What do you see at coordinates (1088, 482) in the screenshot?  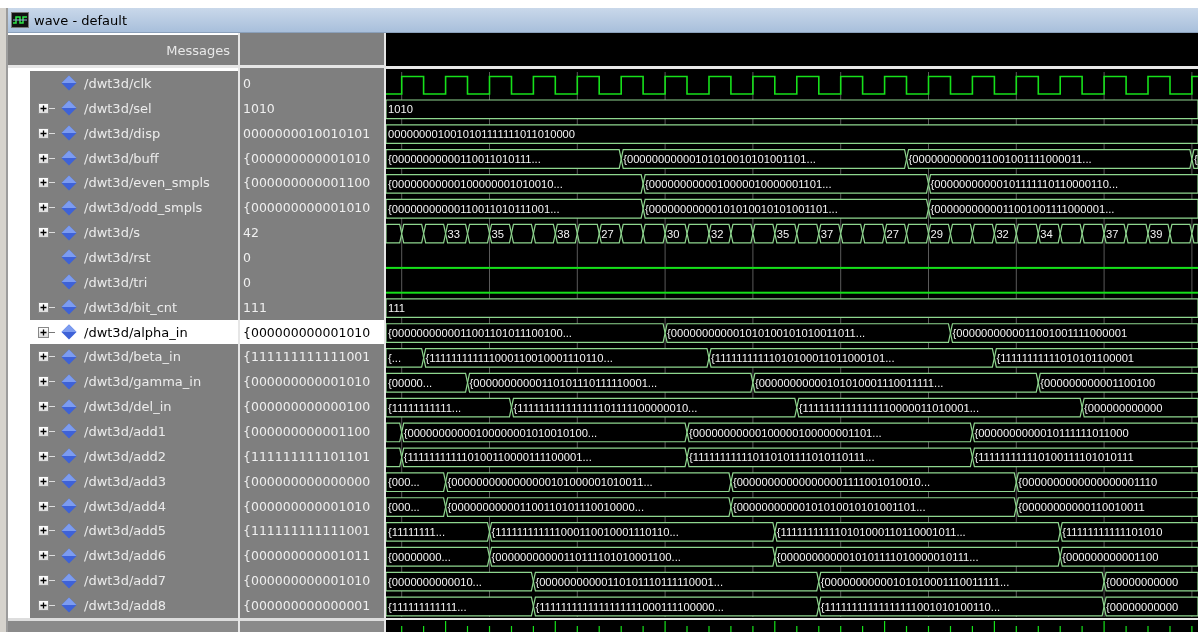 I see `bus-value: {0000000000000000001110` at bounding box center [1088, 482].